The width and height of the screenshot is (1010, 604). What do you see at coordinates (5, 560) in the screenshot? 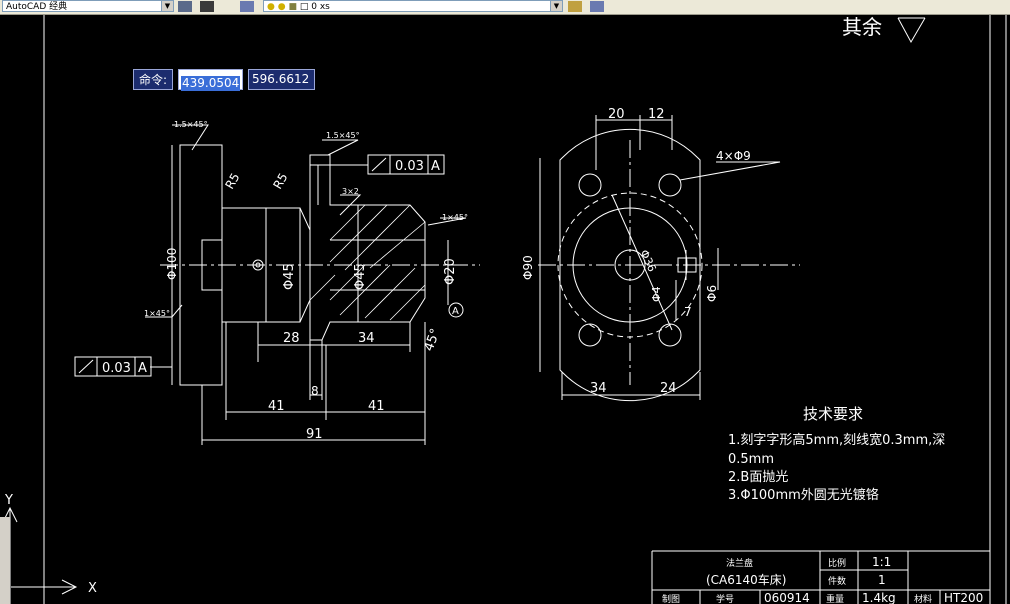
I see `side-palette` at bounding box center [5, 560].